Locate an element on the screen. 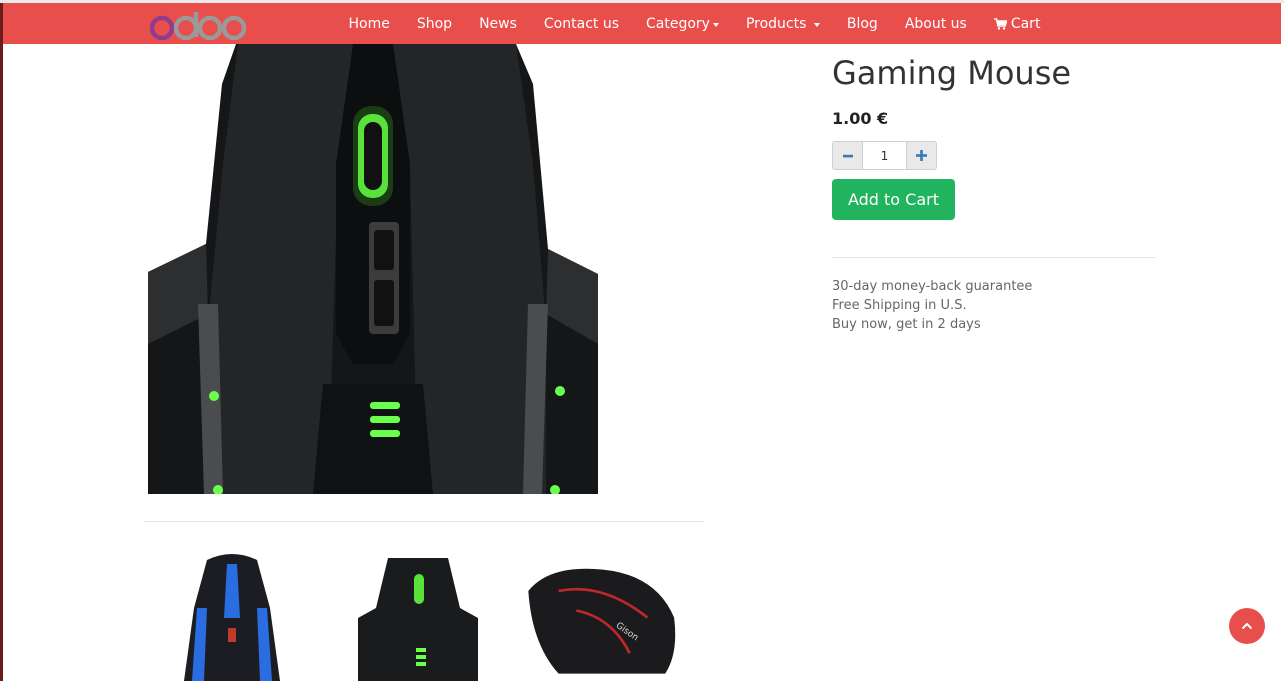 Image resolution: width=1284 pixels, height=681 pixels. nav-label: Shop is located at coordinates (434, 23).